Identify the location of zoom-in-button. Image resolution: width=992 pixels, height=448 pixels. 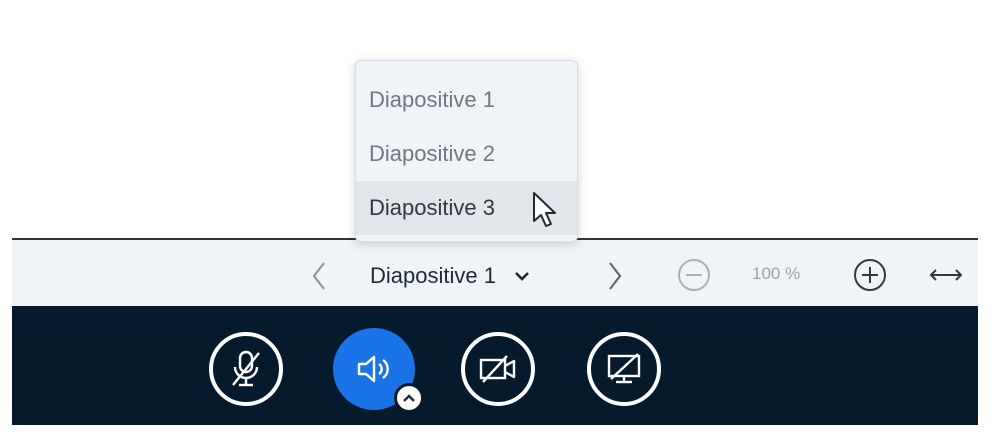
(870, 275).